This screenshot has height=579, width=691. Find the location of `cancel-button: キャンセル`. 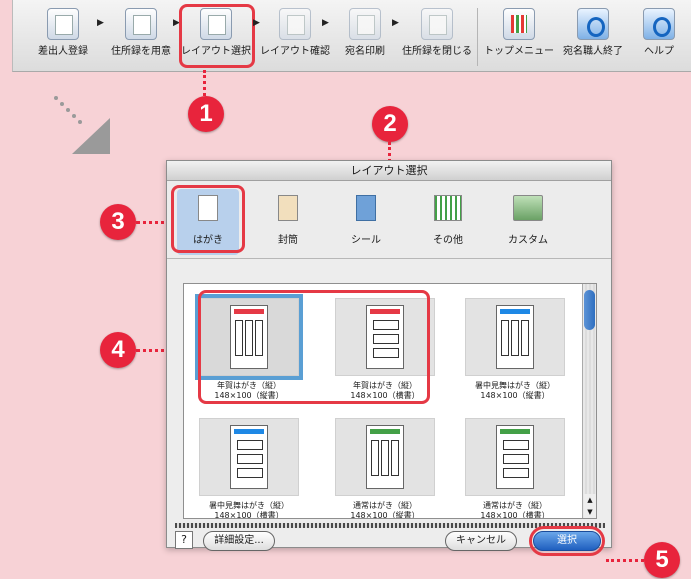

cancel-button: キャンセル is located at coordinates (481, 541).